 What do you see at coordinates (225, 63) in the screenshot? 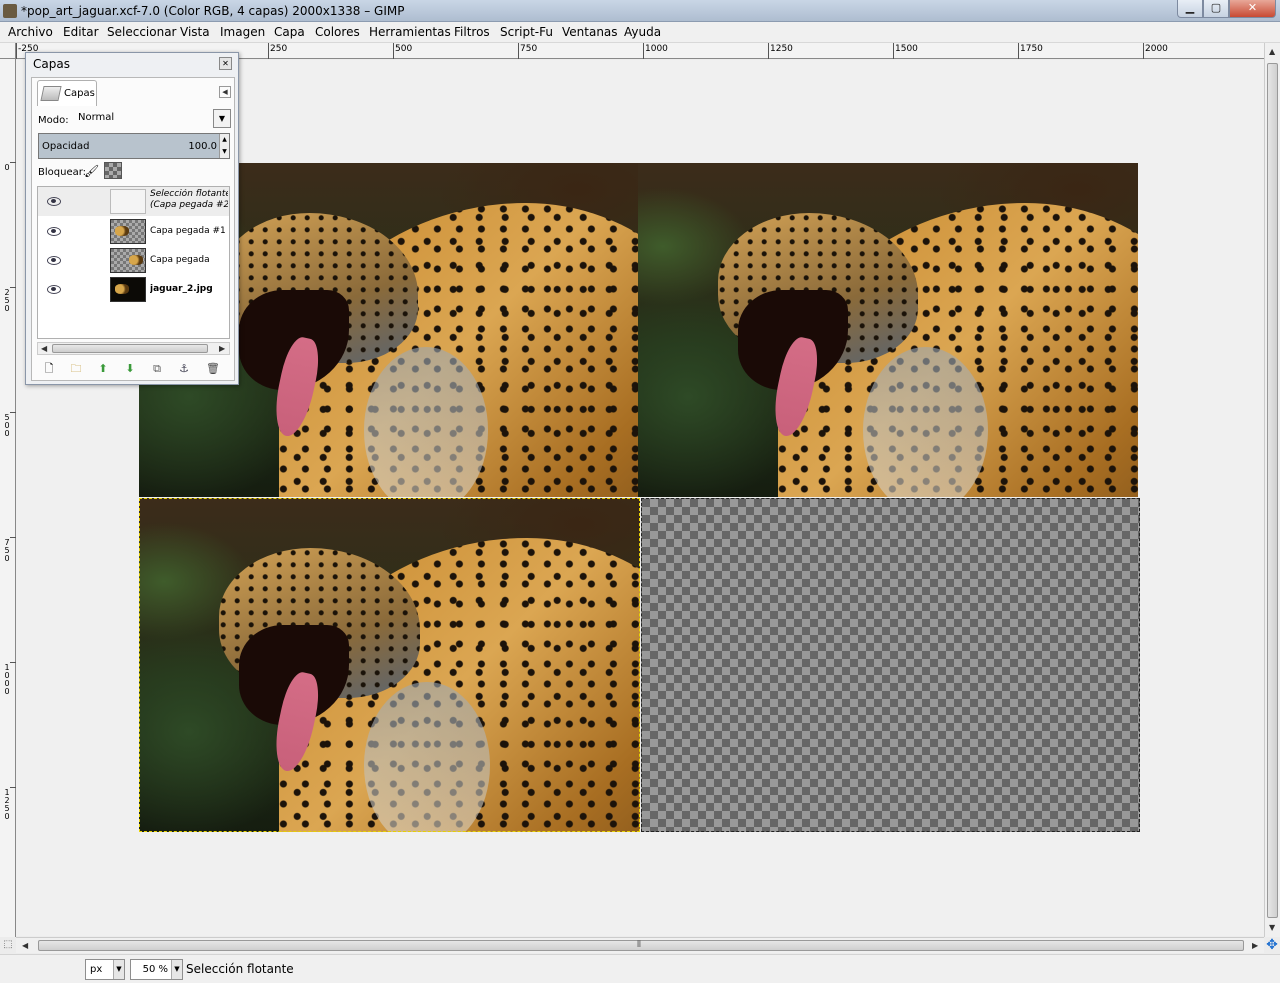
I see `dock-close-button: ✕` at bounding box center [225, 63].